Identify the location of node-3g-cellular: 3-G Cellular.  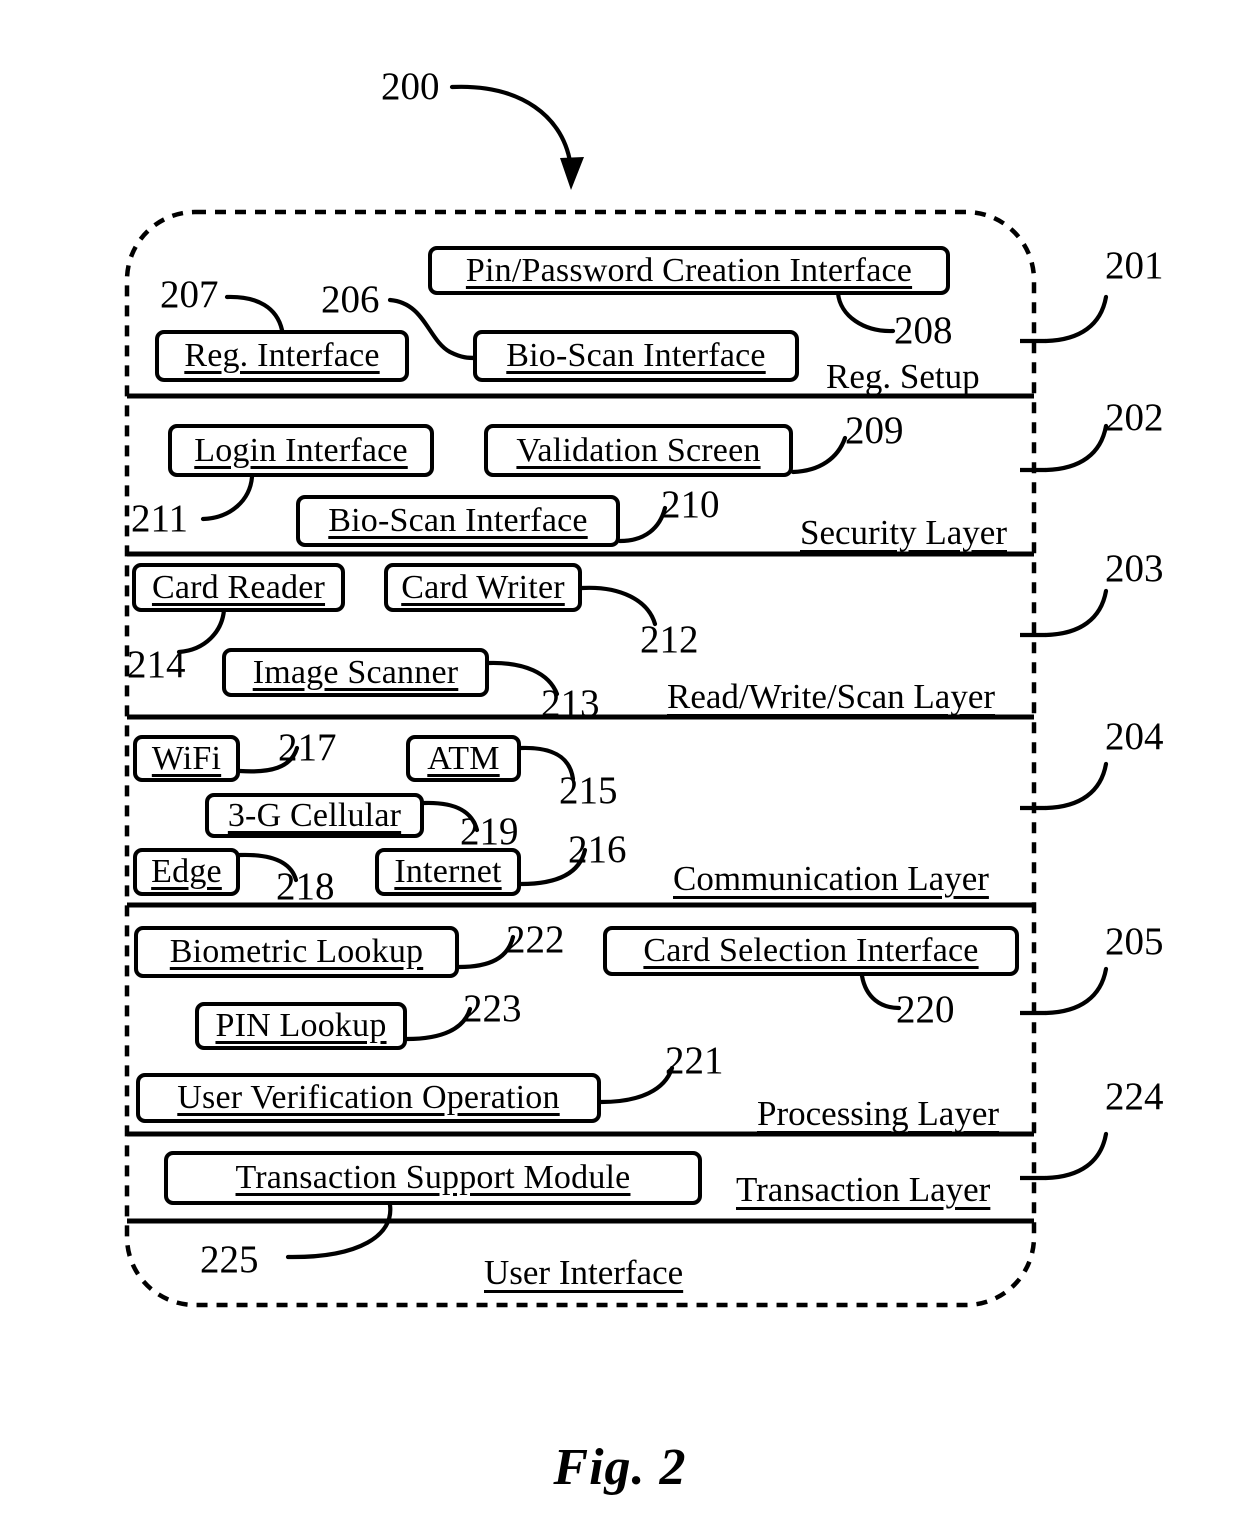
(314, 815).